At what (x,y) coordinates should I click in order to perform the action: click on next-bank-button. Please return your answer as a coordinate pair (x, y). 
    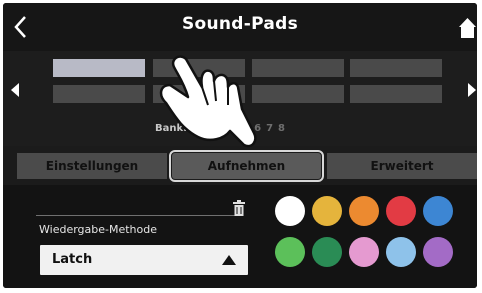
    Looking at the image, I should click on (469, 90).